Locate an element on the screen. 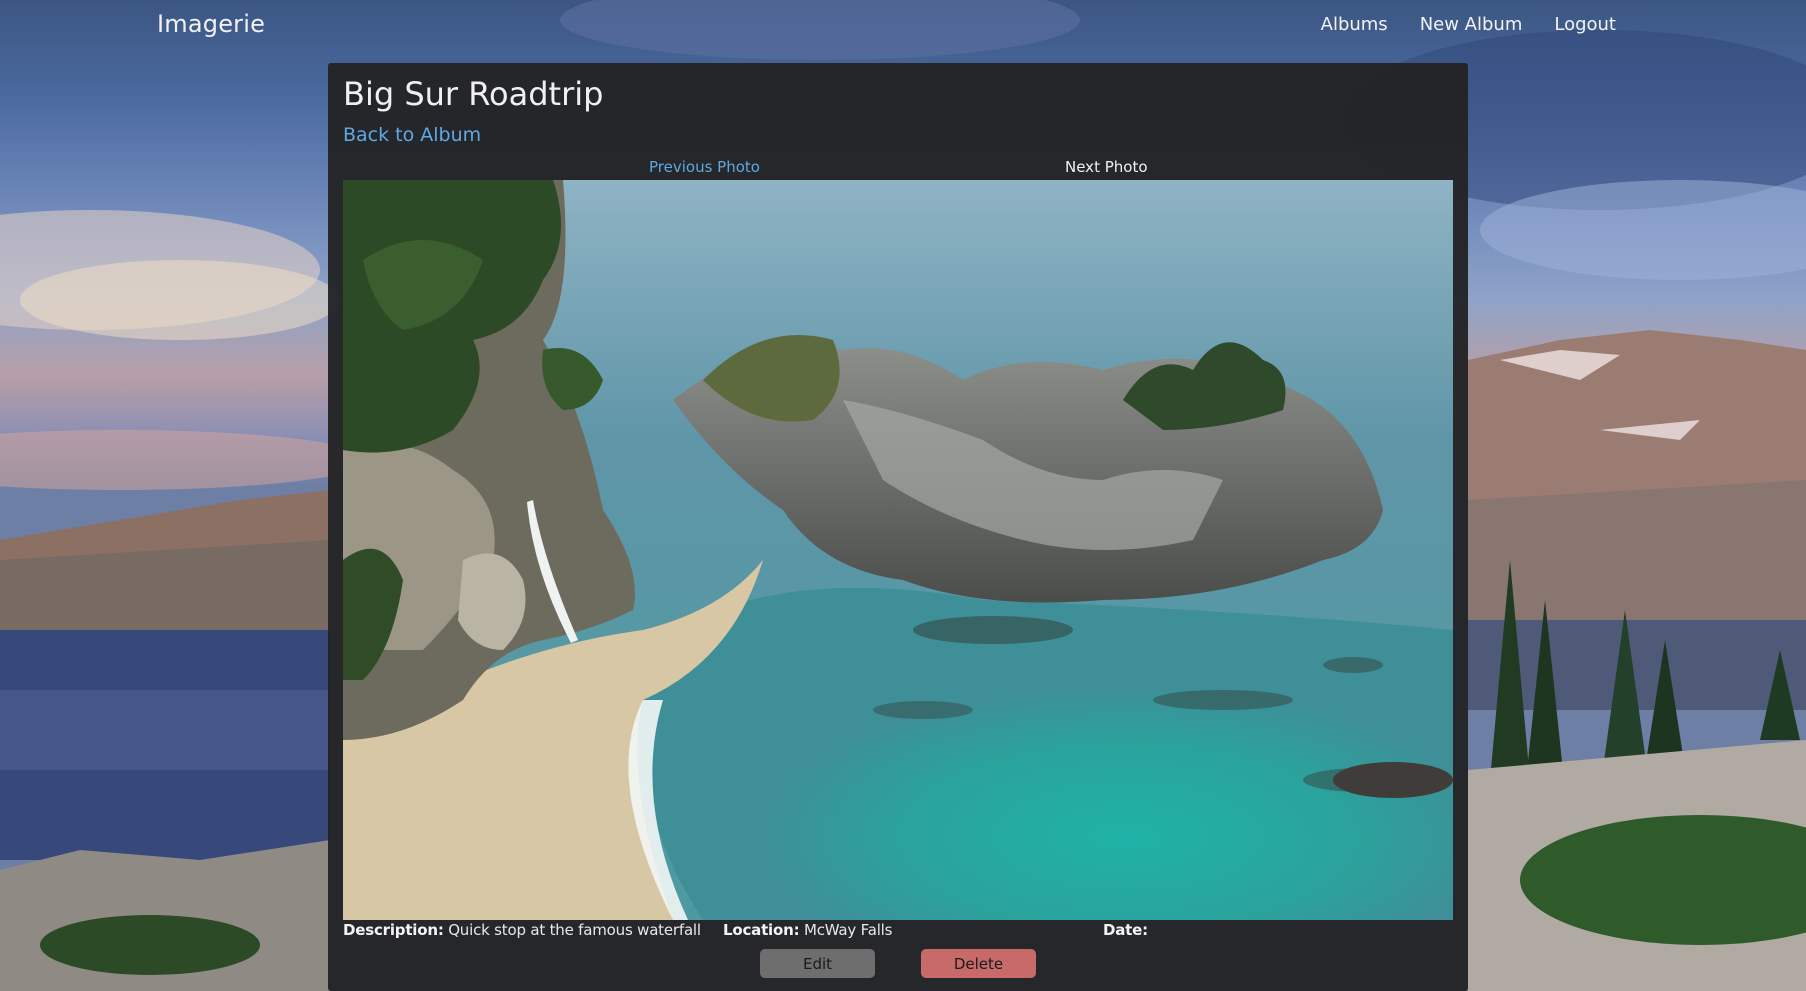 The width and height of the screenshot is (1806, 991). edit-button: Edit is located at coordinates (817, 963).